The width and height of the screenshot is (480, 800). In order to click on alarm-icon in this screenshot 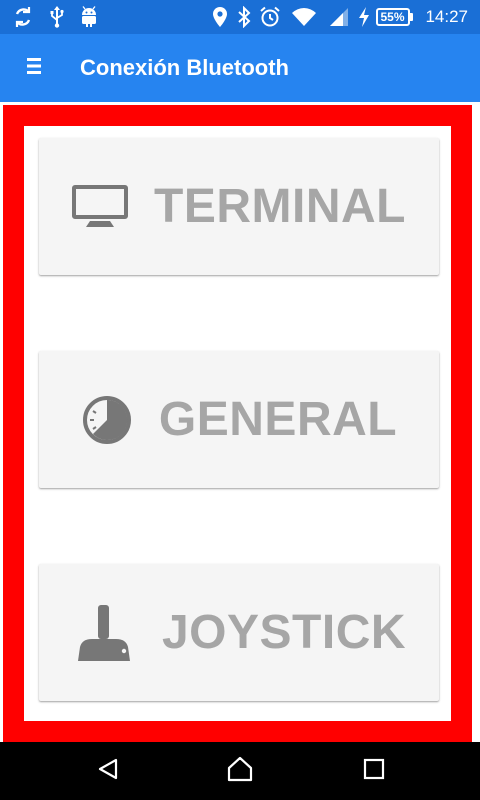, I will do `click(270, 17)`.